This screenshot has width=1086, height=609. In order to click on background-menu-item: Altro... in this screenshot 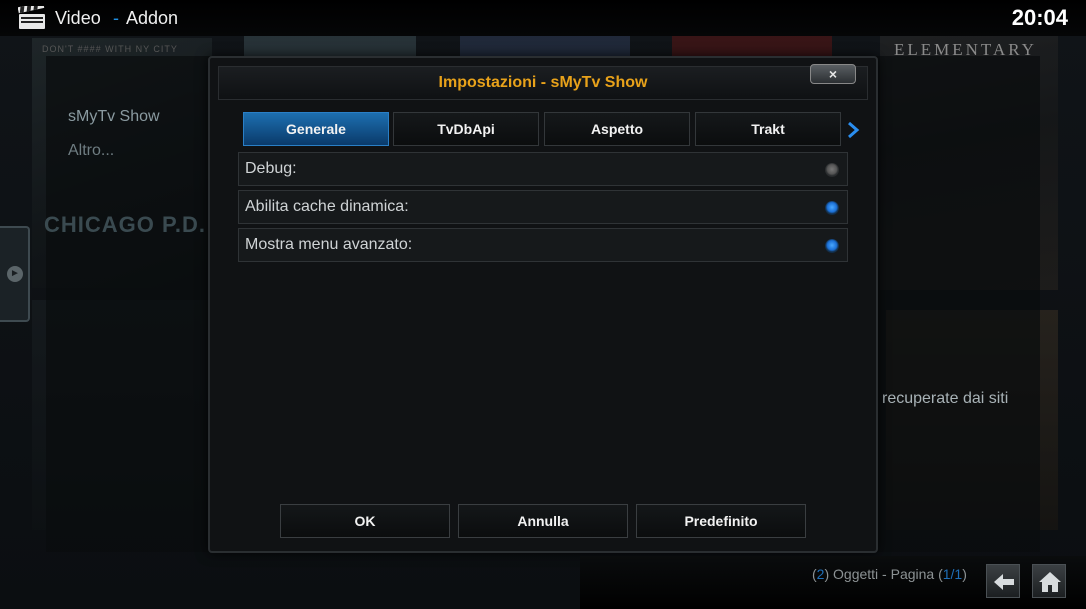, I will do `click(91, 151)`.